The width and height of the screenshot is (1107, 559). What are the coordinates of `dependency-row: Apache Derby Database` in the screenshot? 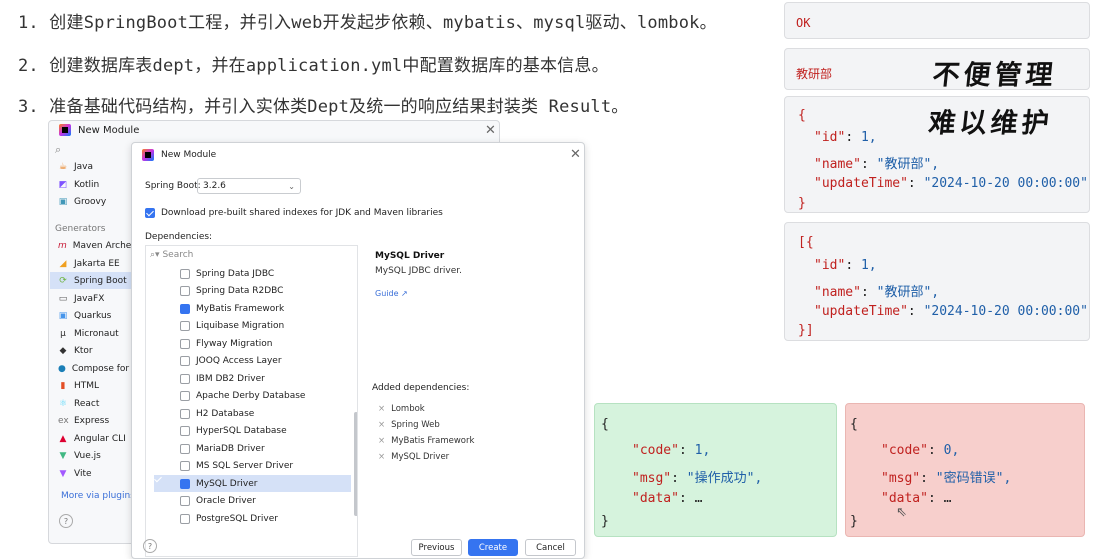 It's located at (252, 396).